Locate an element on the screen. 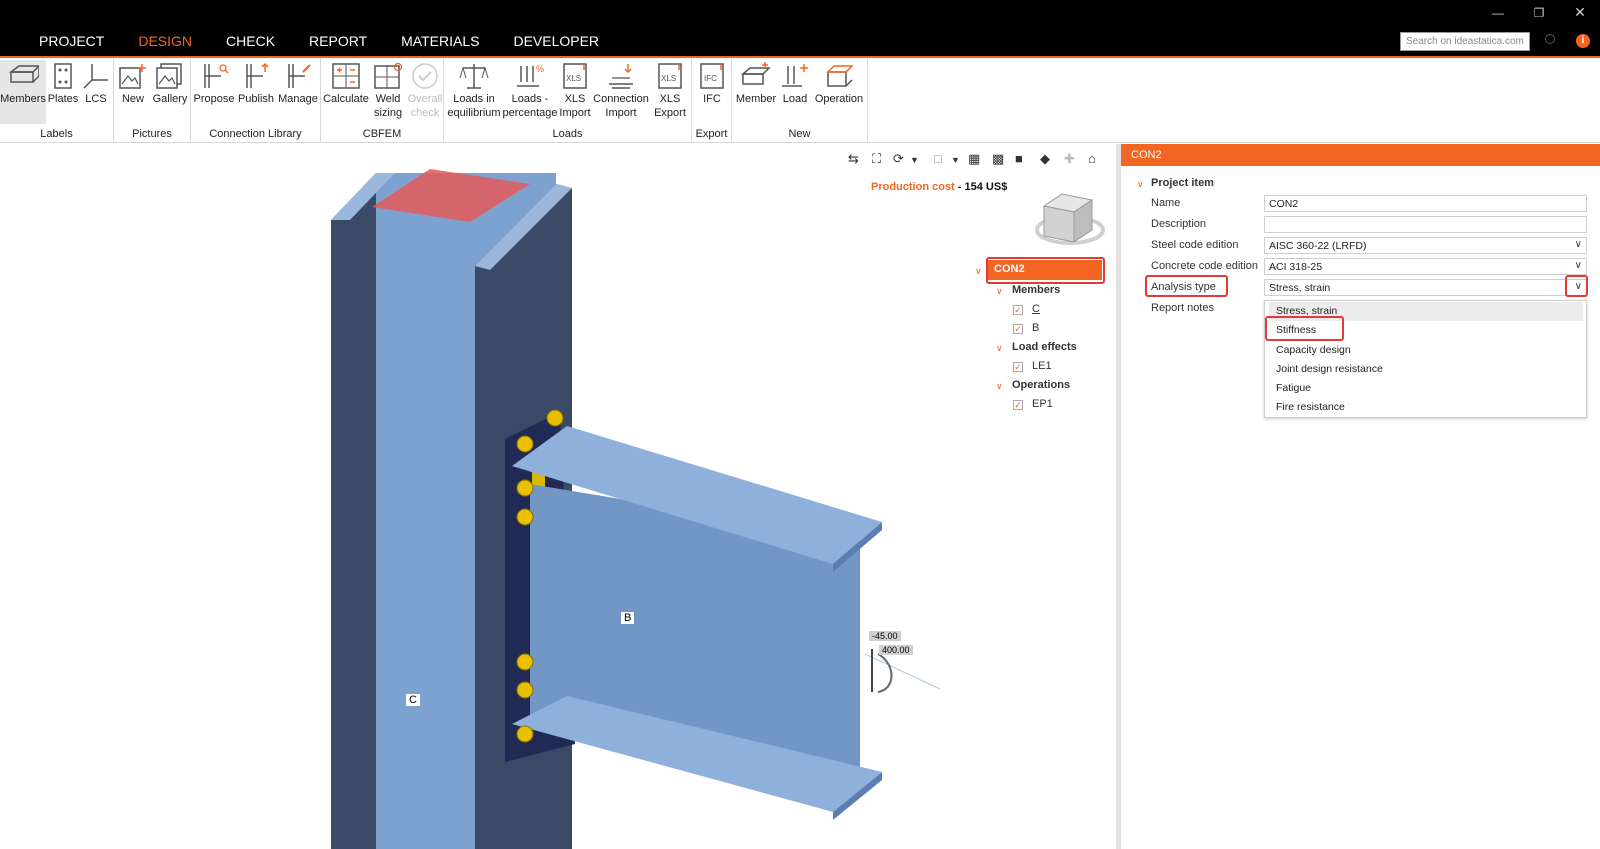  tab-report: REPORT is located at coordinates (338, 41).